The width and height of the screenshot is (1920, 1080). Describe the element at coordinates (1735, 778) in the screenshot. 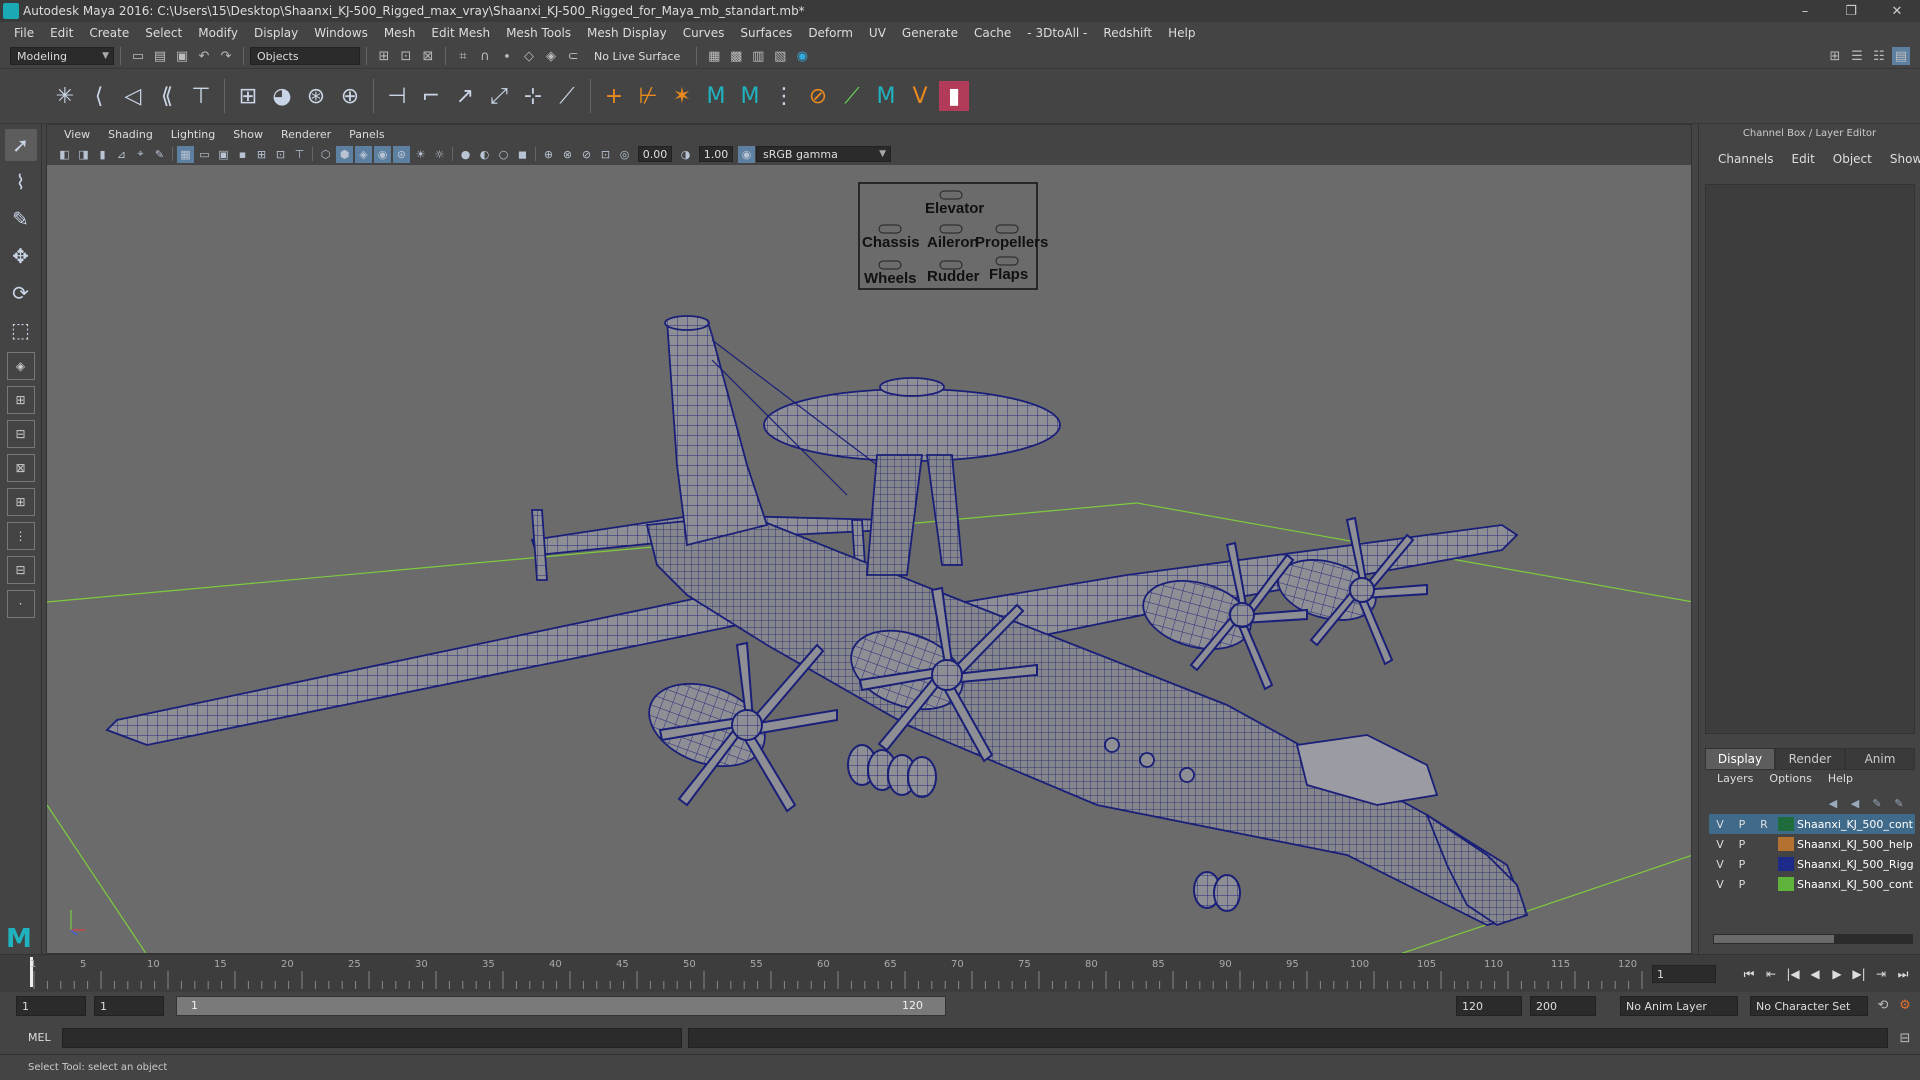

I see `layer-menu-layers: Layers` at that location.